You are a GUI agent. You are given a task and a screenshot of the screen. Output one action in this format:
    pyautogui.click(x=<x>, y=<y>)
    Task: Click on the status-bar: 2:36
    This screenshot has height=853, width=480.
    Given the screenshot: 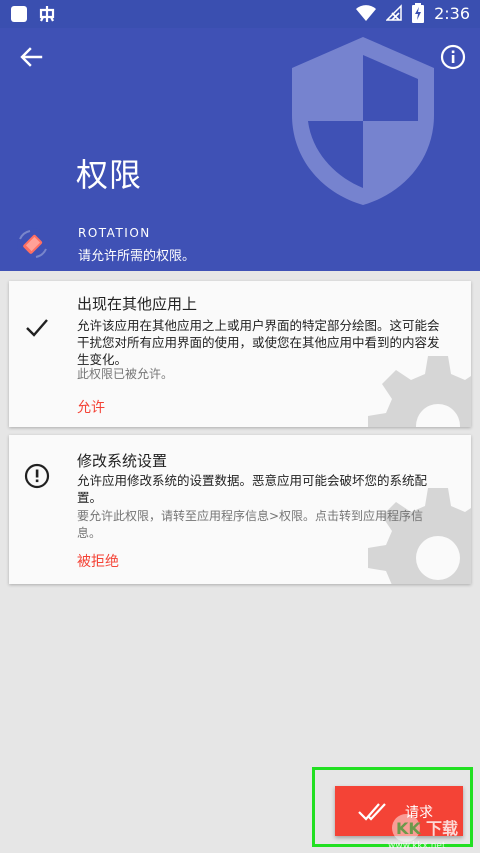 What is the action you would take?
    pyautogui.click(x=240, y=14)
    